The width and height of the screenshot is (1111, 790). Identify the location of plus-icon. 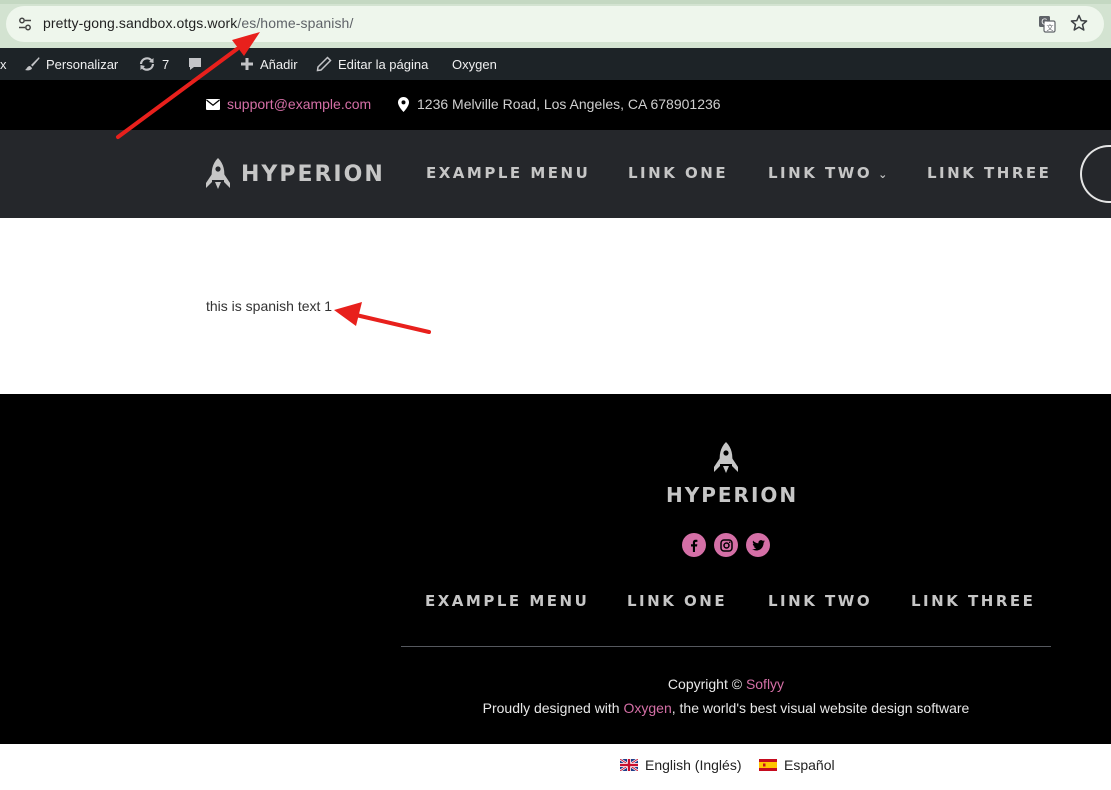
(247, 64).